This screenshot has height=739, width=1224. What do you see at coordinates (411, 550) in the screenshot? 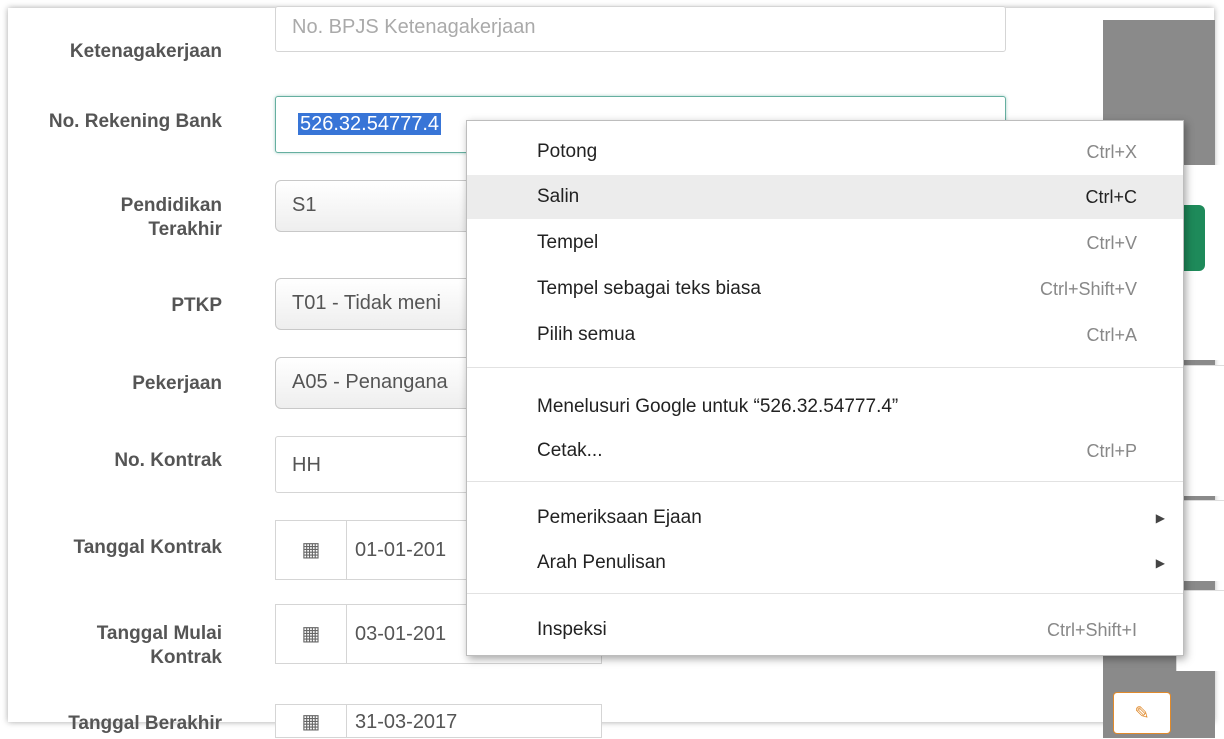
I see `tgl-kontrak-input: 01-01-201` at bounding box center [411, 550].